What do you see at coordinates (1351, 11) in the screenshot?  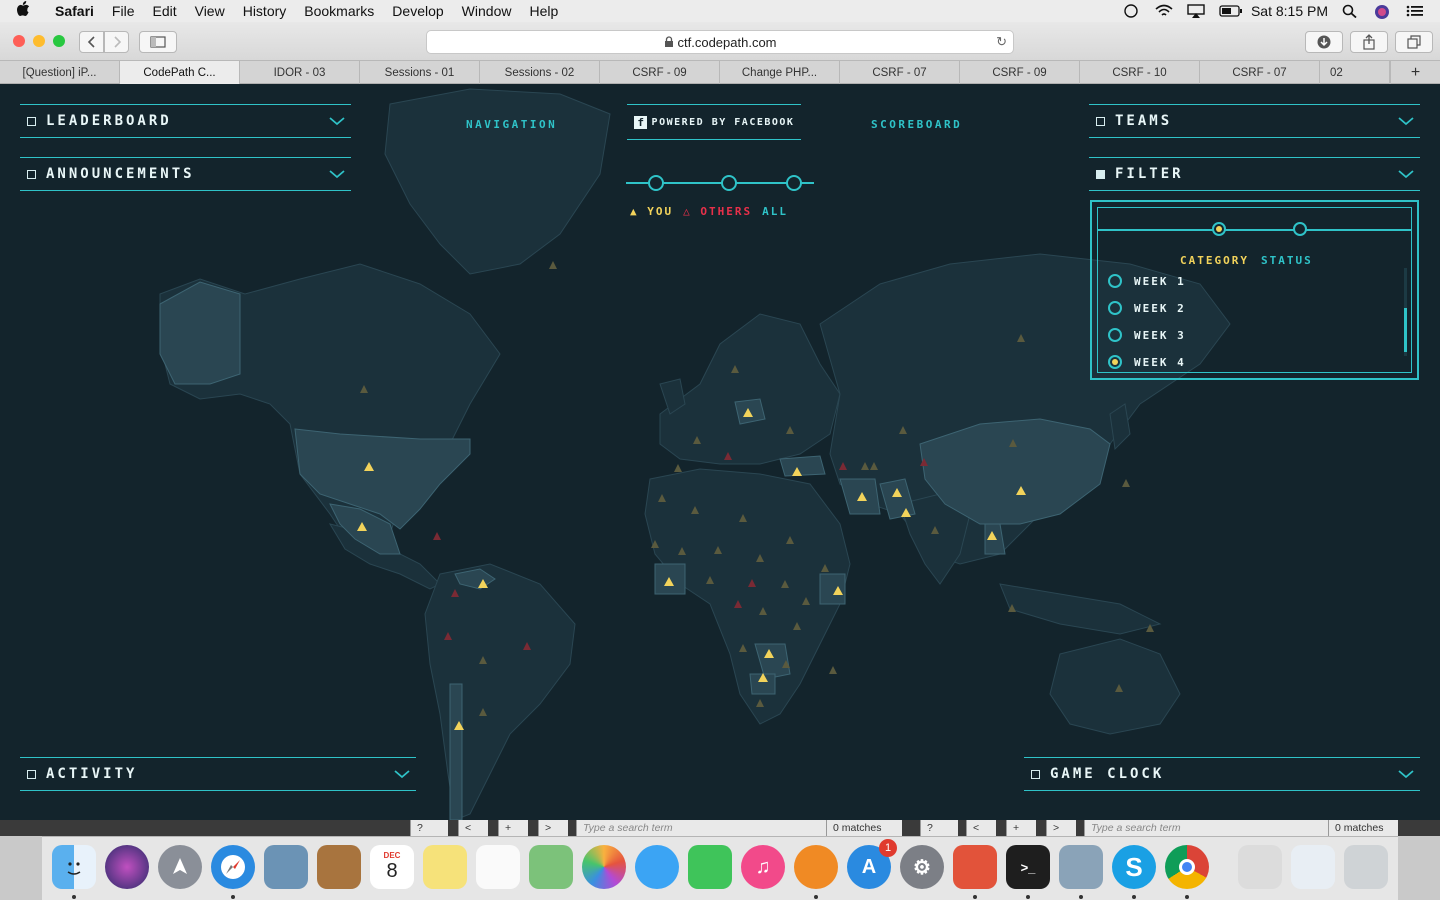 I see `spotlight-search-icon` at bounding box center [1351, 11].